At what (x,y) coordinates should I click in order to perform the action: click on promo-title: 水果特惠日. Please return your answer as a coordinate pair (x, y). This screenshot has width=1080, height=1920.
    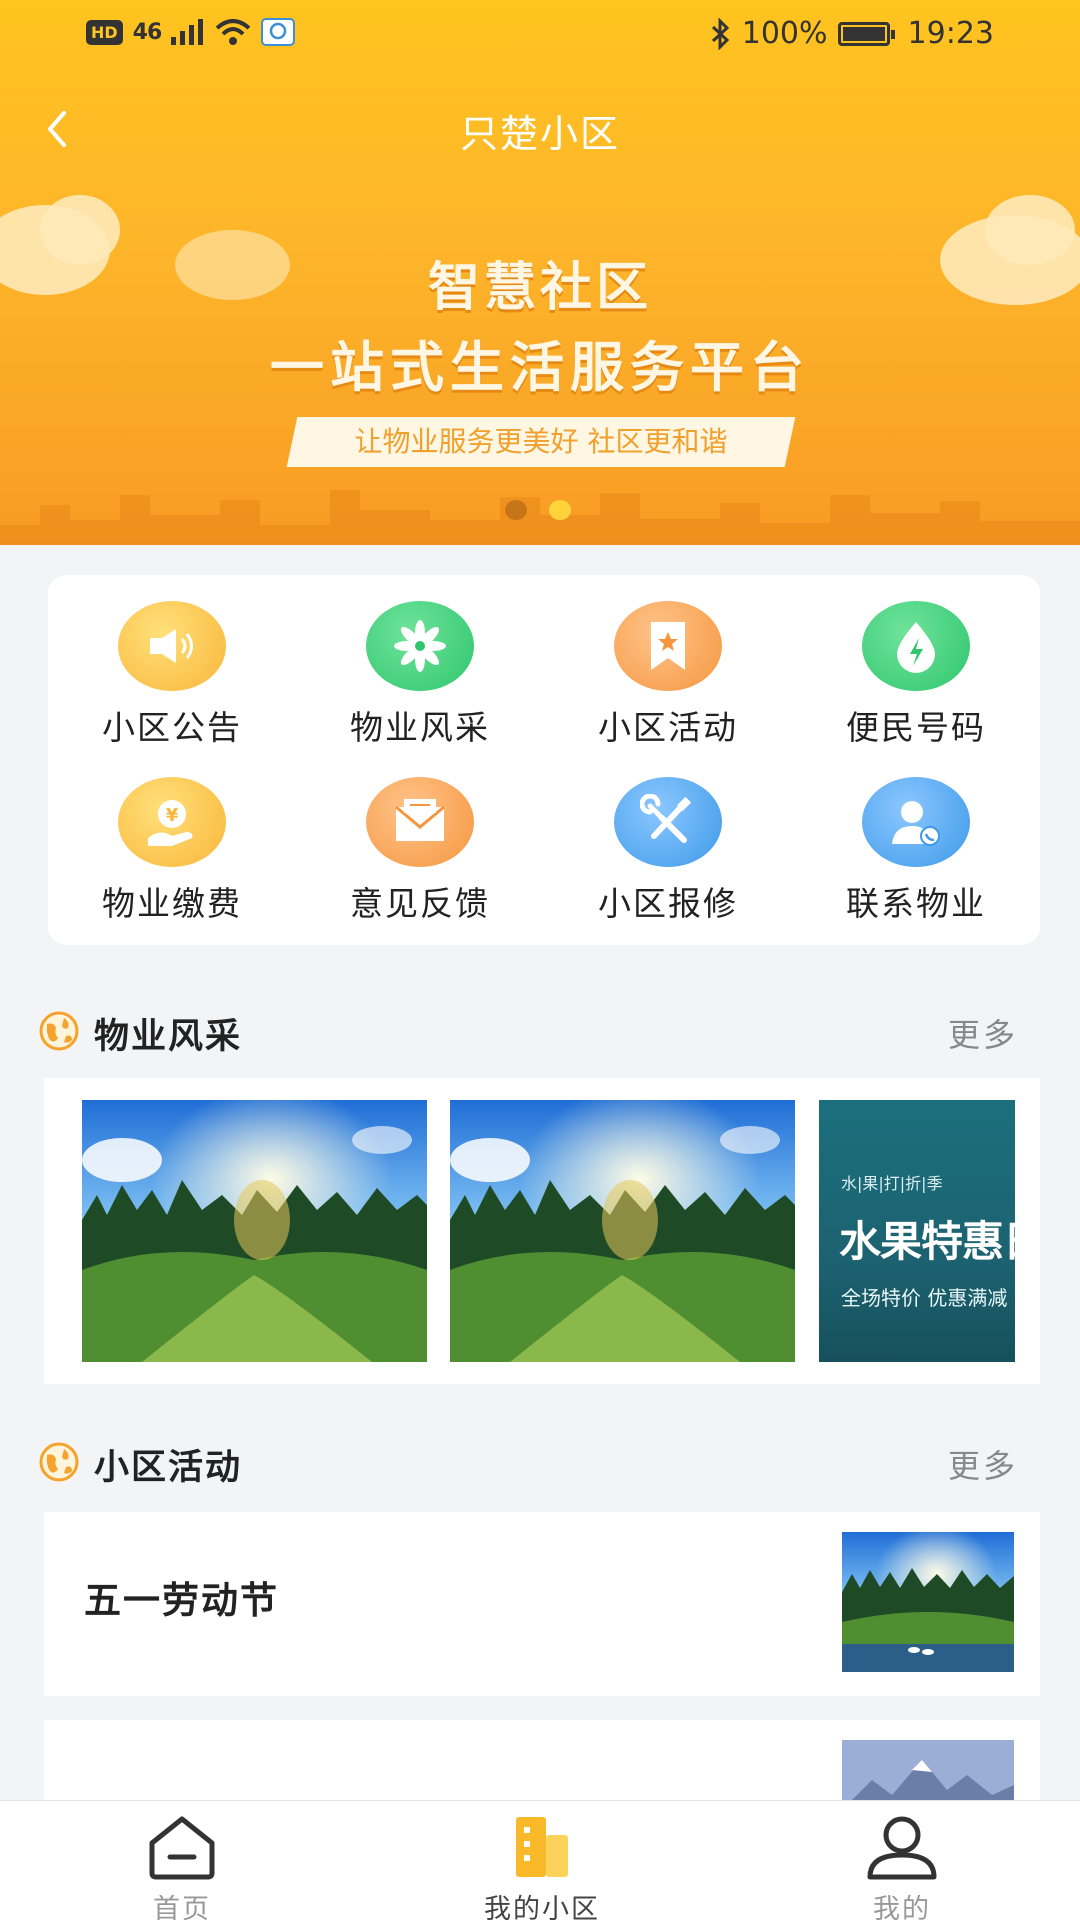
    Looking at the image, I should click on (927, 1241).